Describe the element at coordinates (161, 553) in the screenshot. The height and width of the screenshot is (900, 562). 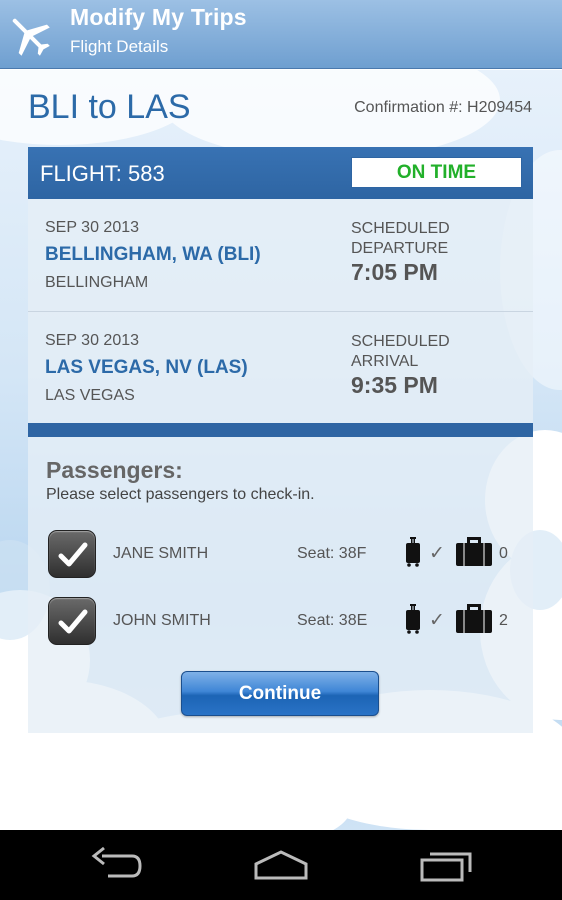
I see `passenger-name: JANE SMITH` at that location.